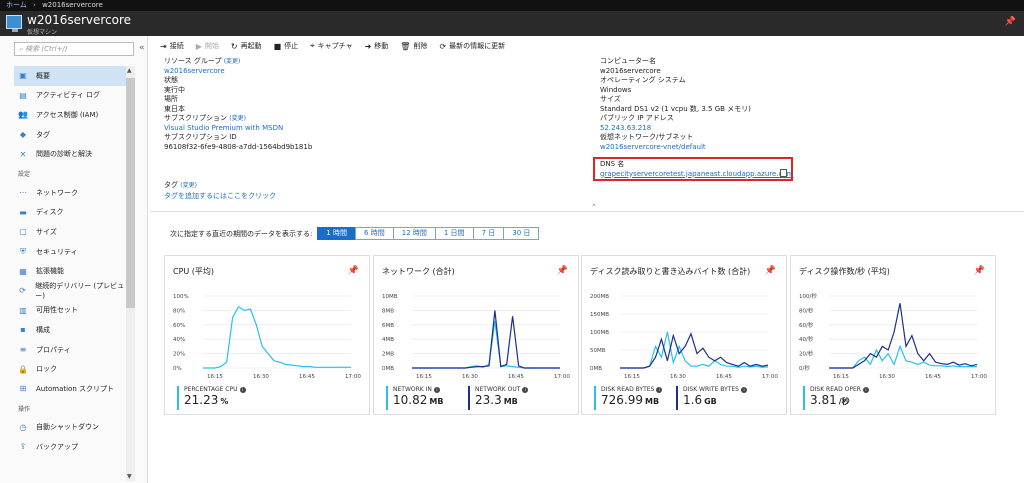  I want to click on x-tick-label: 16:45, so click(933, 377).